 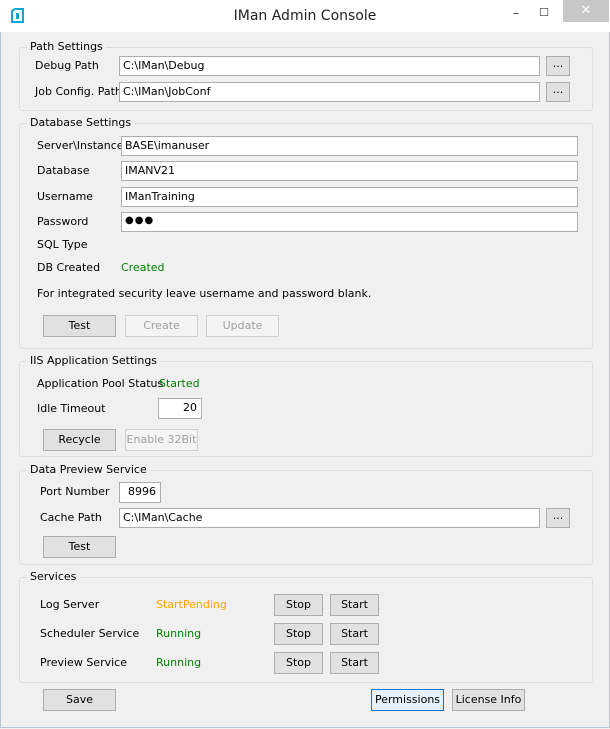 What do you see at coordinates (66, 46) in the screenshot?
I see `path-settings-title: Path Settings` at bounding box center [66, 46].